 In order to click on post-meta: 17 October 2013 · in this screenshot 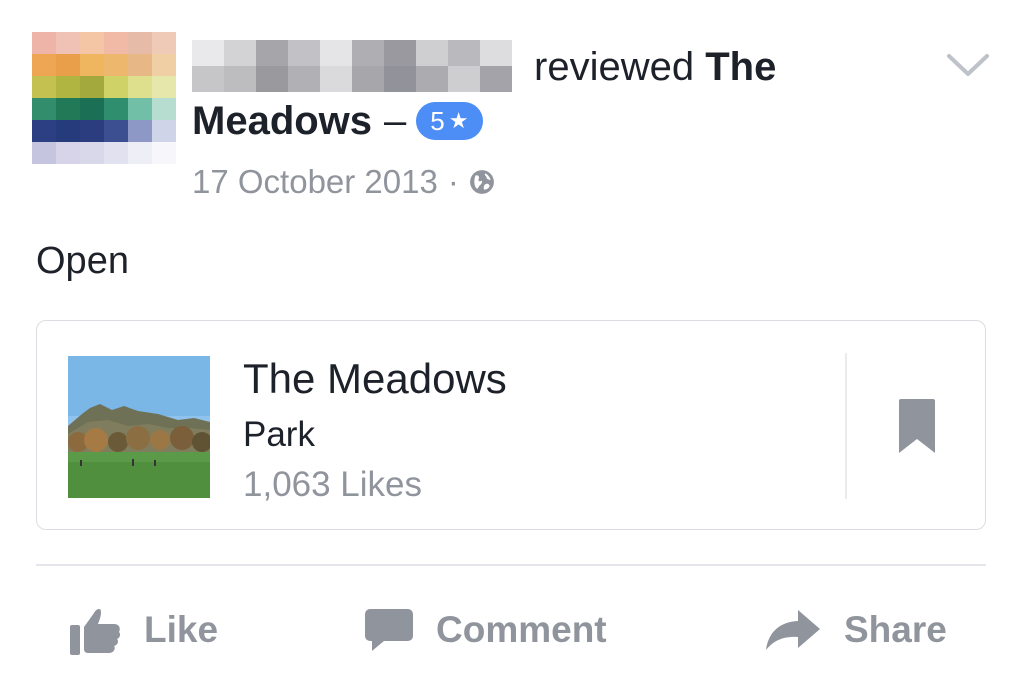, I will do `click(343, 182)`.